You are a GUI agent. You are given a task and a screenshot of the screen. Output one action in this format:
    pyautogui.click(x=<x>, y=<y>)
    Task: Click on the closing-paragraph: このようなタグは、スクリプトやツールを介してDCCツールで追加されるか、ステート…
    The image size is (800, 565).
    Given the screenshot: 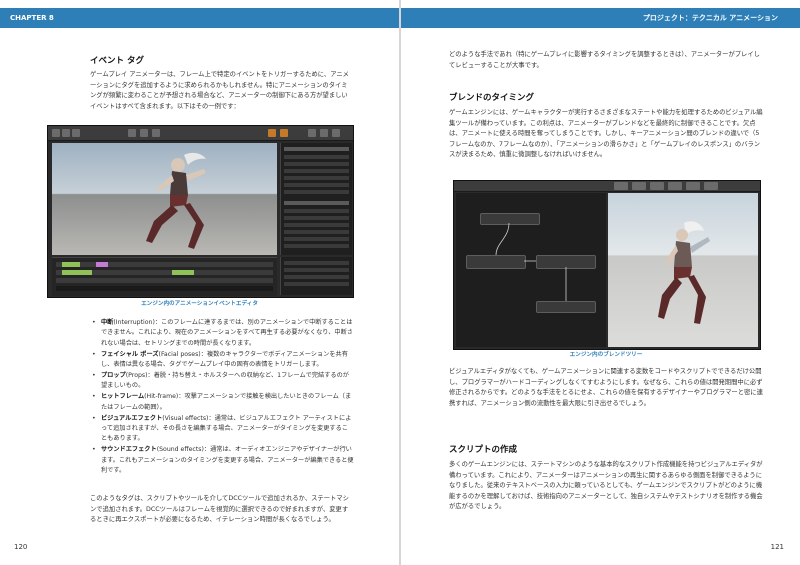 What is the action you would take?
    pyautogui.click(x=219, y=509)
    